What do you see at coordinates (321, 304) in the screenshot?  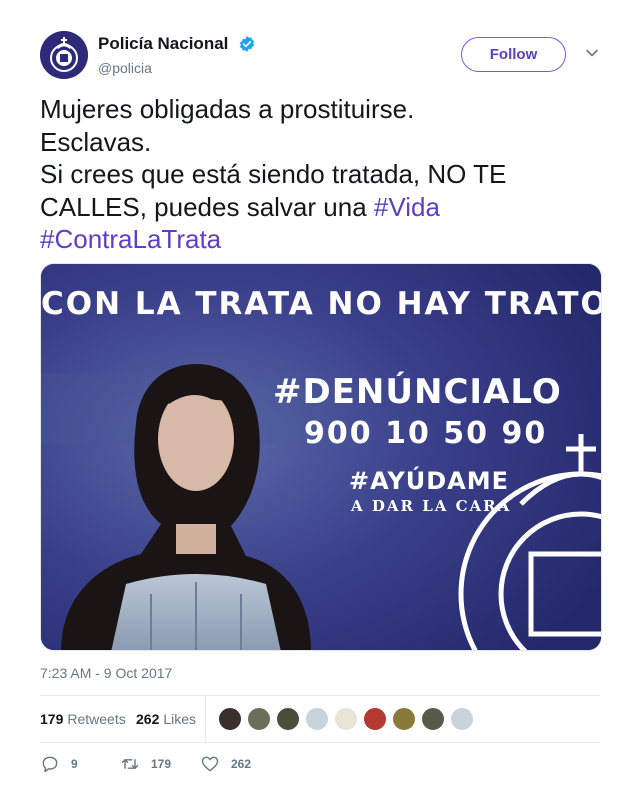 I see `media-headline: CON LA TRATA NO HAY TRATO` at bounding box center [321, 304].